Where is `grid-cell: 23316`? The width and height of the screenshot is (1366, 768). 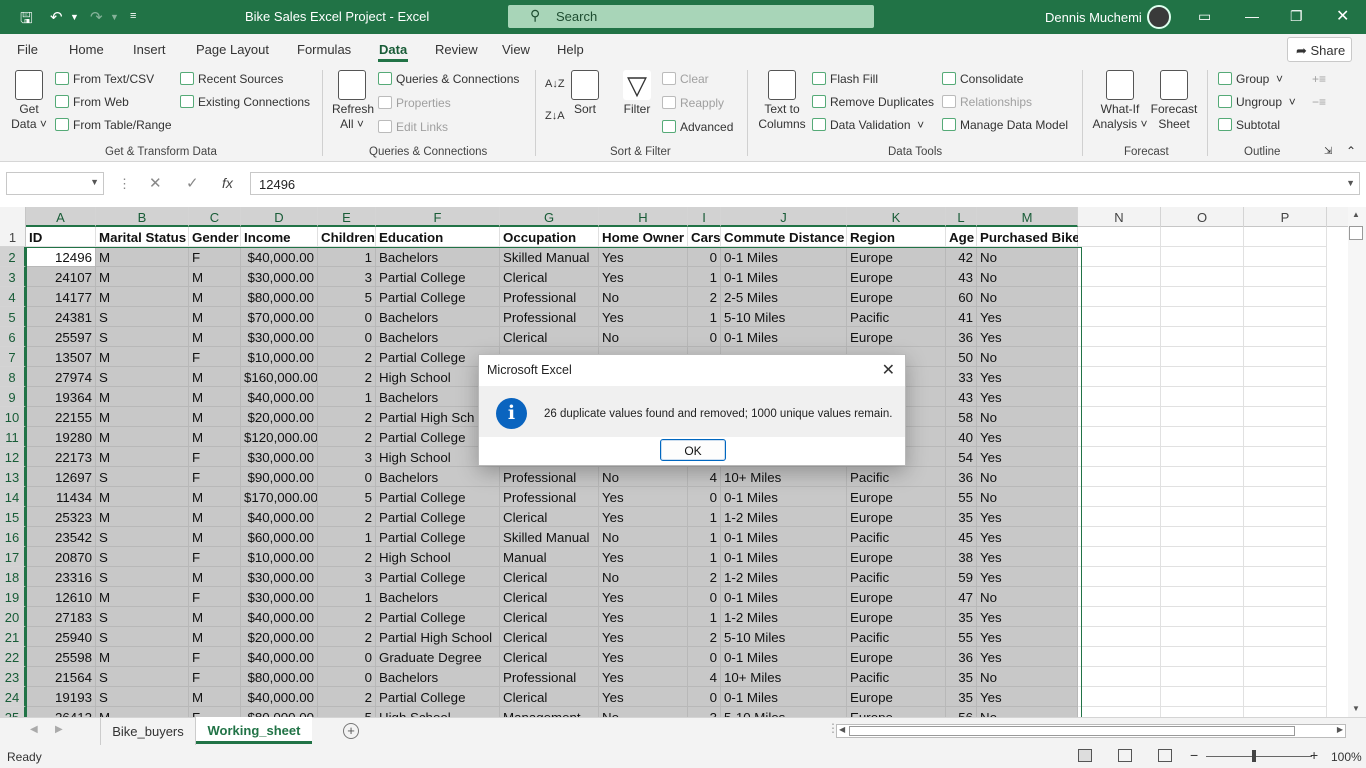
grid-cell: 23316 is located at coordinates (61, 577).